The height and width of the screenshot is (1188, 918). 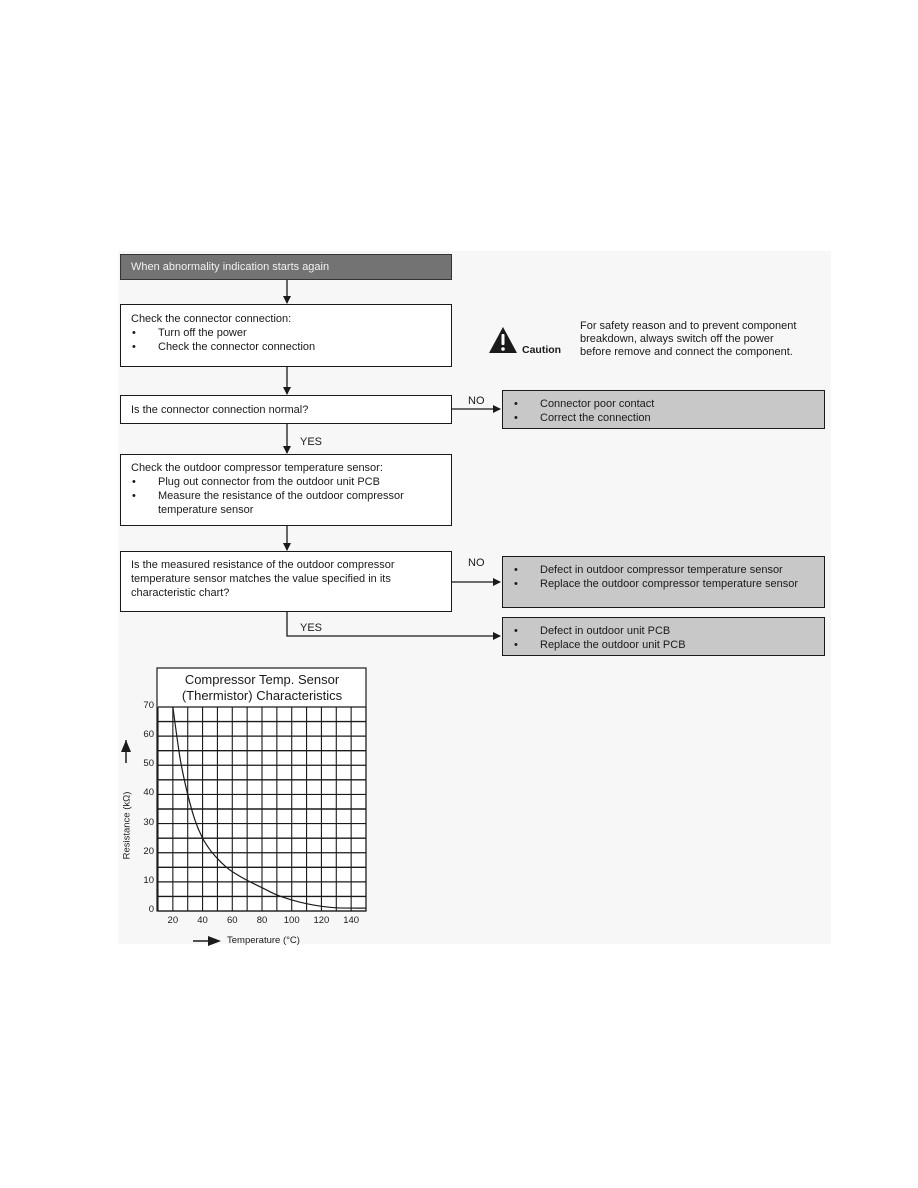 What do you see at coordinates (148, 851) in the screenshot?
I see `y-tick-label: 20` at bounding box center [148, 851].